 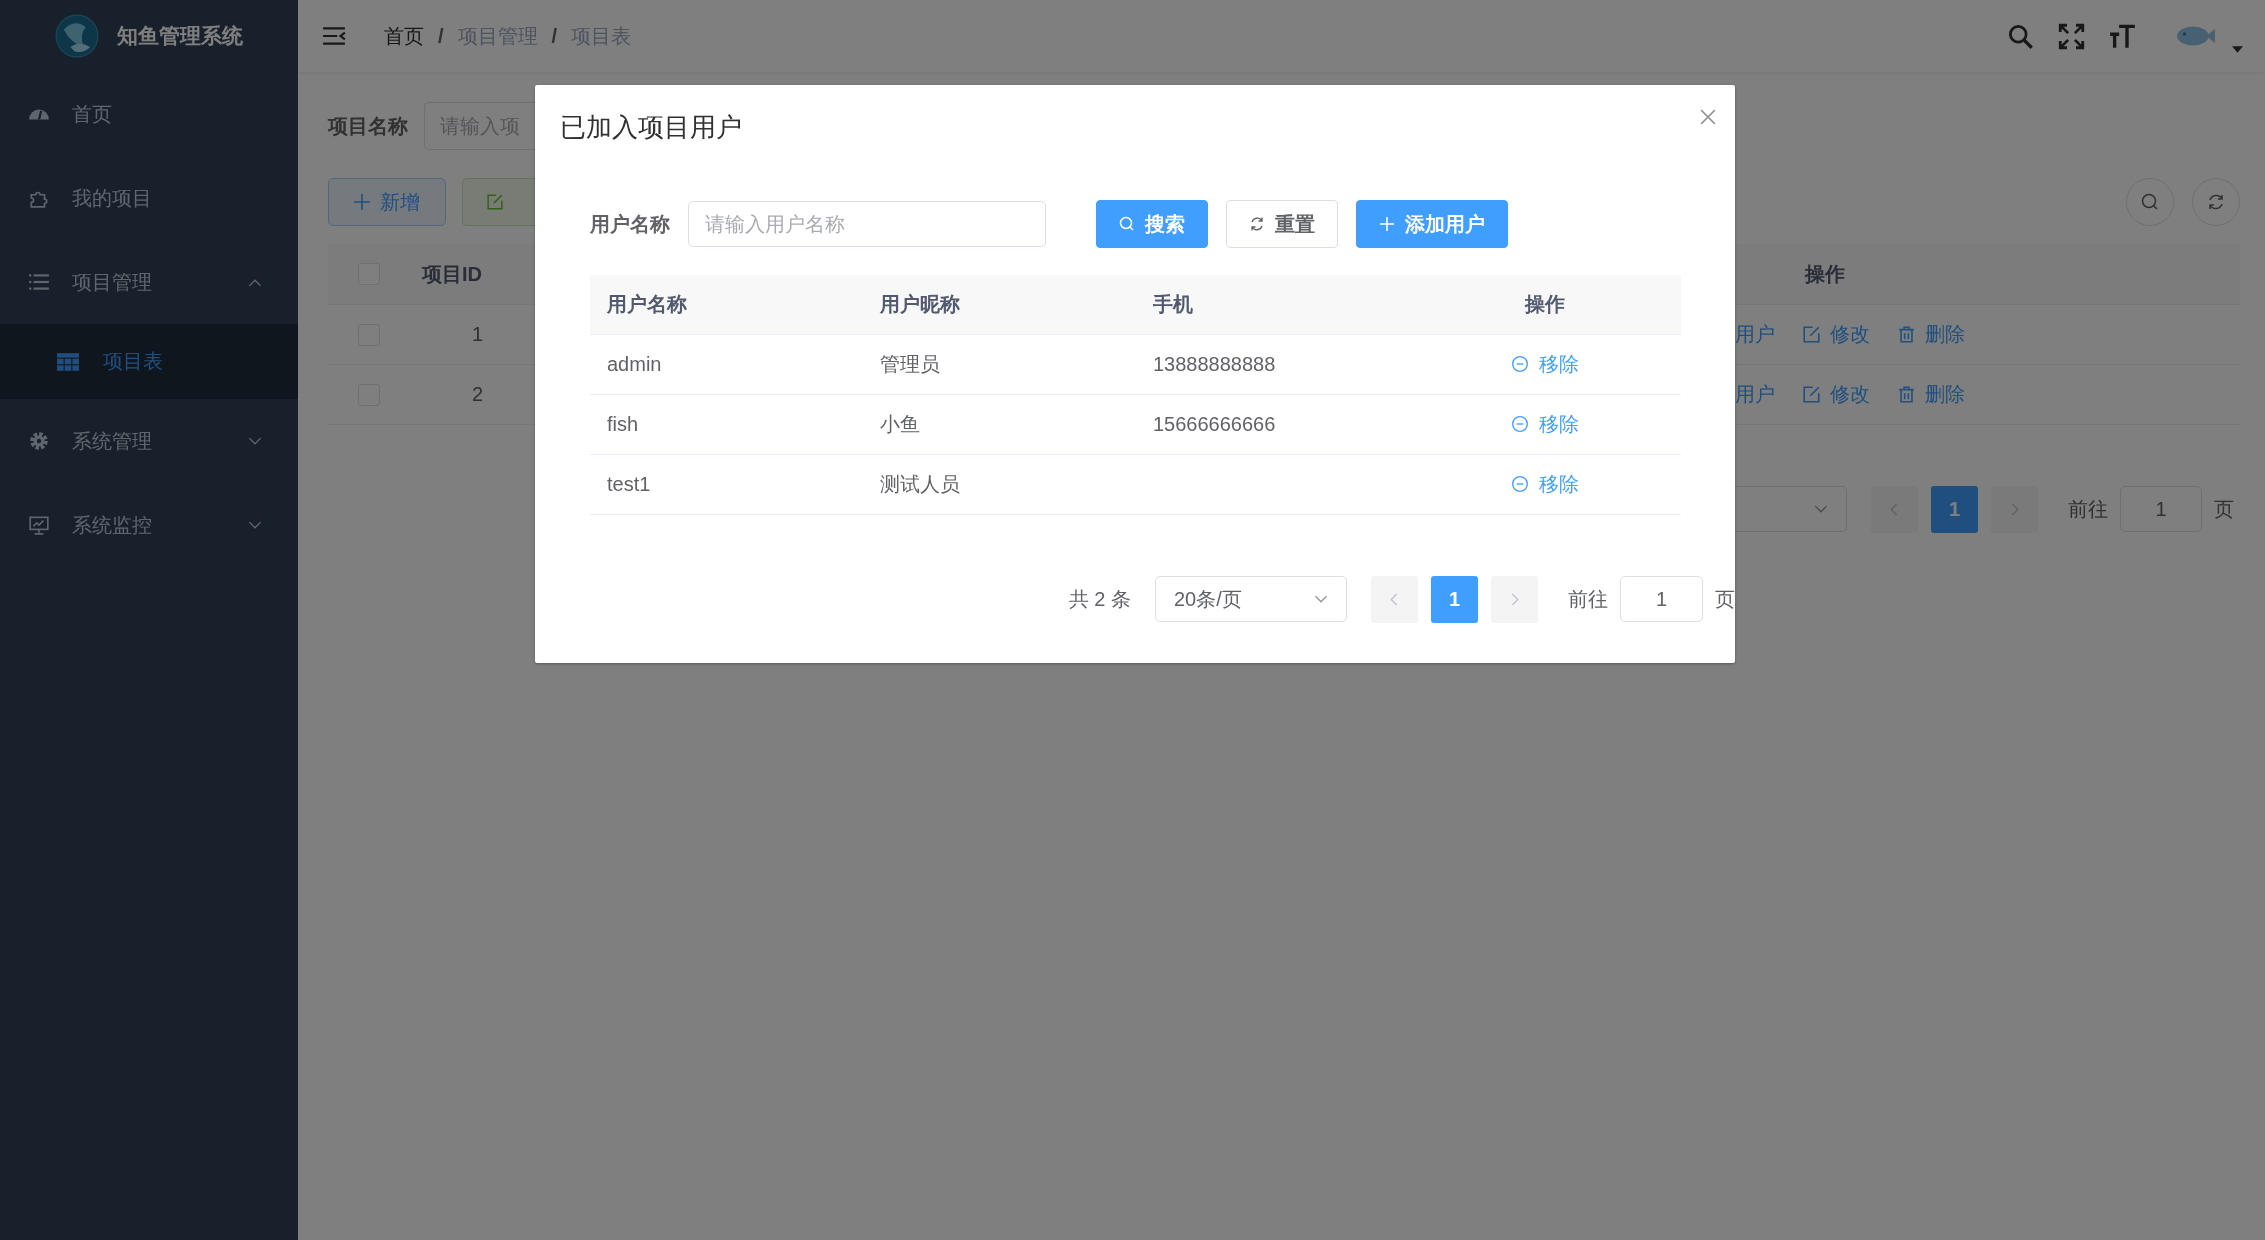 What do you see at coordinates (478, 334) in the screenshot?
I see `table-cell: 1` at bounding box center [478, 334].